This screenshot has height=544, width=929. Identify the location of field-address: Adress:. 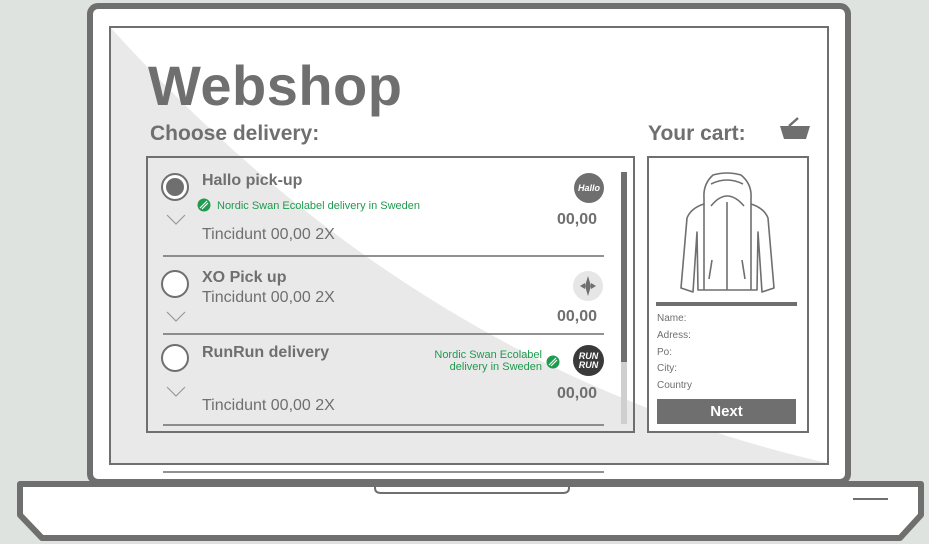
(674, 336).